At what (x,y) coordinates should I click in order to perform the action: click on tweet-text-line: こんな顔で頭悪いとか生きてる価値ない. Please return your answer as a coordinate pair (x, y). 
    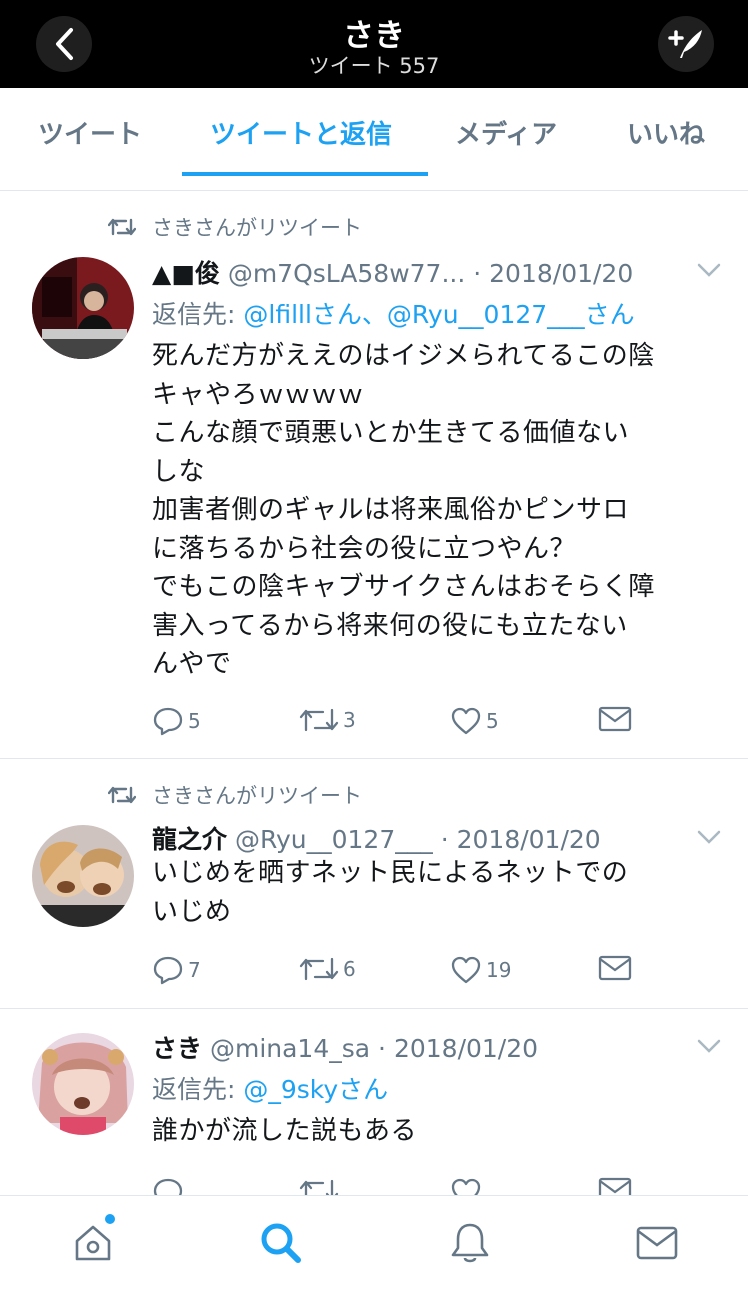
    Looking at the image, I should click on (391, 433).